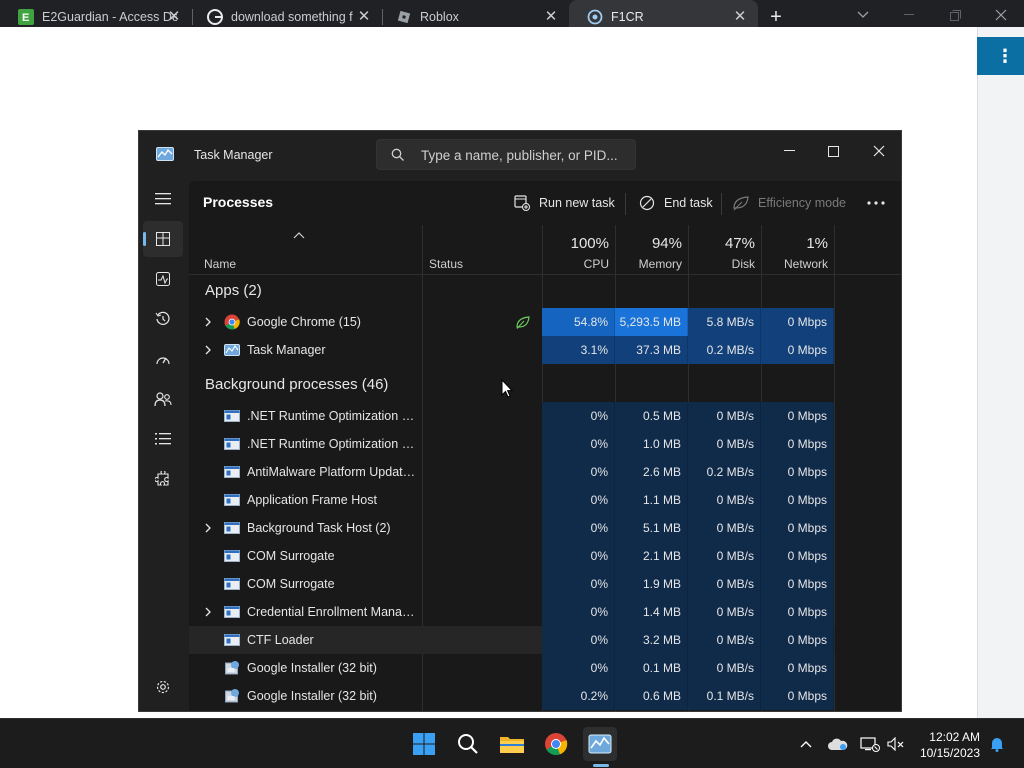 This screenshot has width=1024, height=768. I want to click on search-input, so click(526, 155).